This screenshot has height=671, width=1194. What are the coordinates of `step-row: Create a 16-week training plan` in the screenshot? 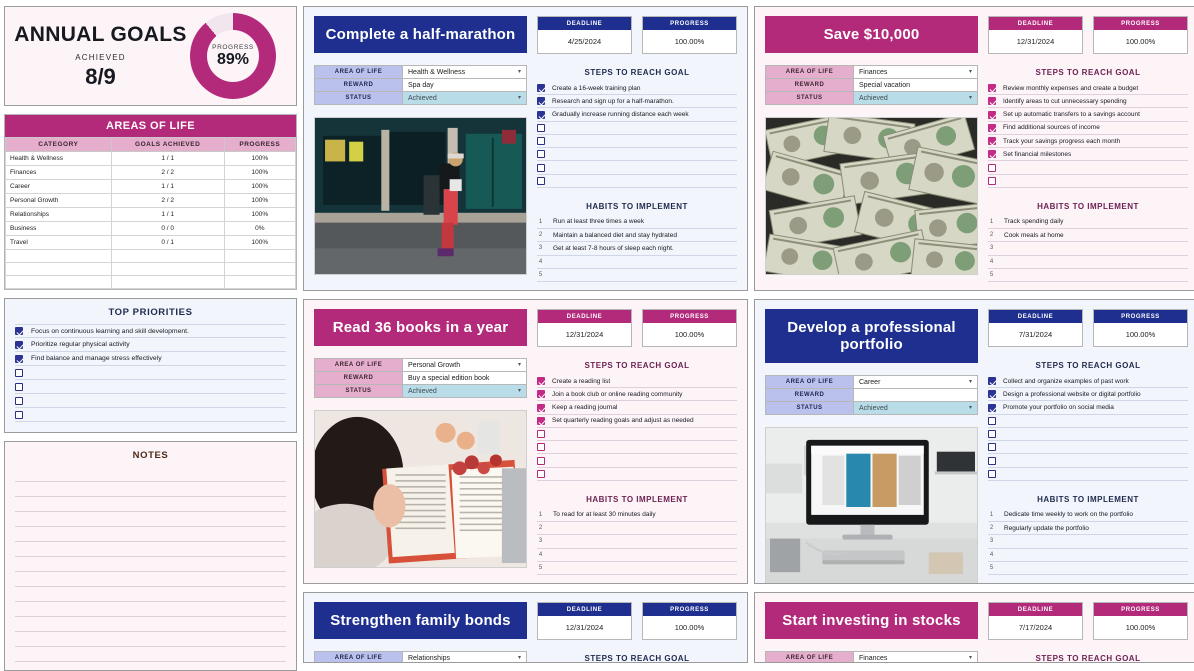 It's located at (637, 89).